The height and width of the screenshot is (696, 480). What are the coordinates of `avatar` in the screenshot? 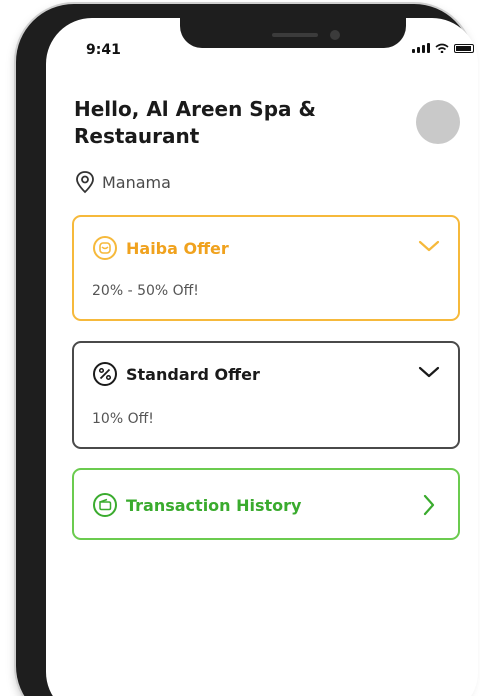 It's located at (438, 122).